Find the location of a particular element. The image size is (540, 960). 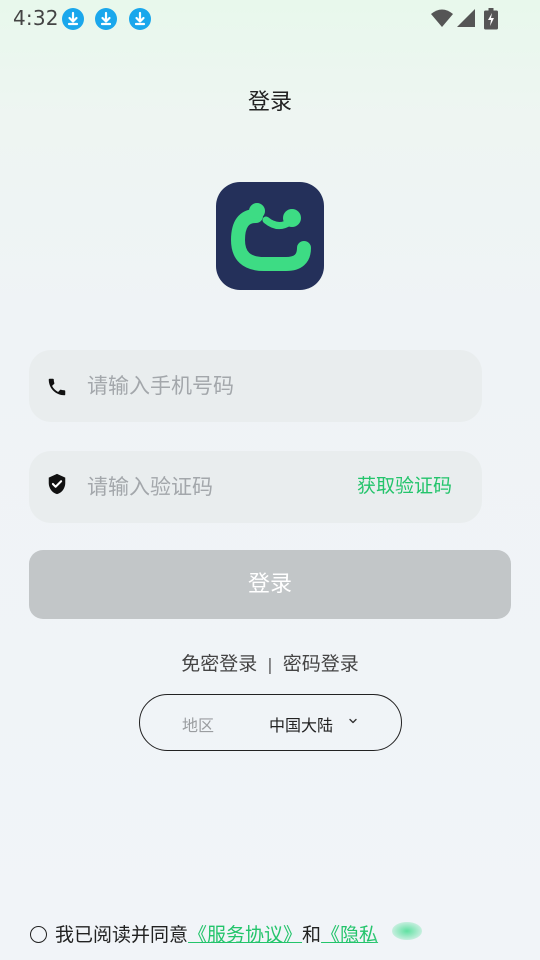

status-time: 4:32 is located at coordinates (36, 18).